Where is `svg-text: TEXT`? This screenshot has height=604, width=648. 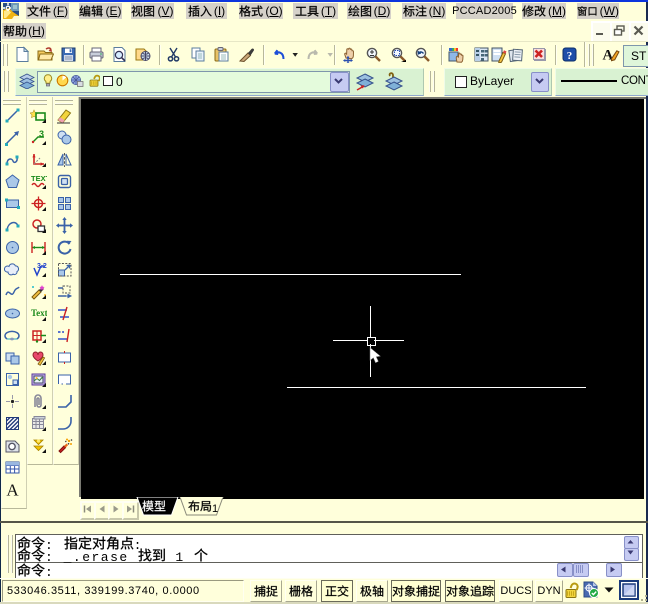
svg-text: TEXT is located at coordinates (39, 178).